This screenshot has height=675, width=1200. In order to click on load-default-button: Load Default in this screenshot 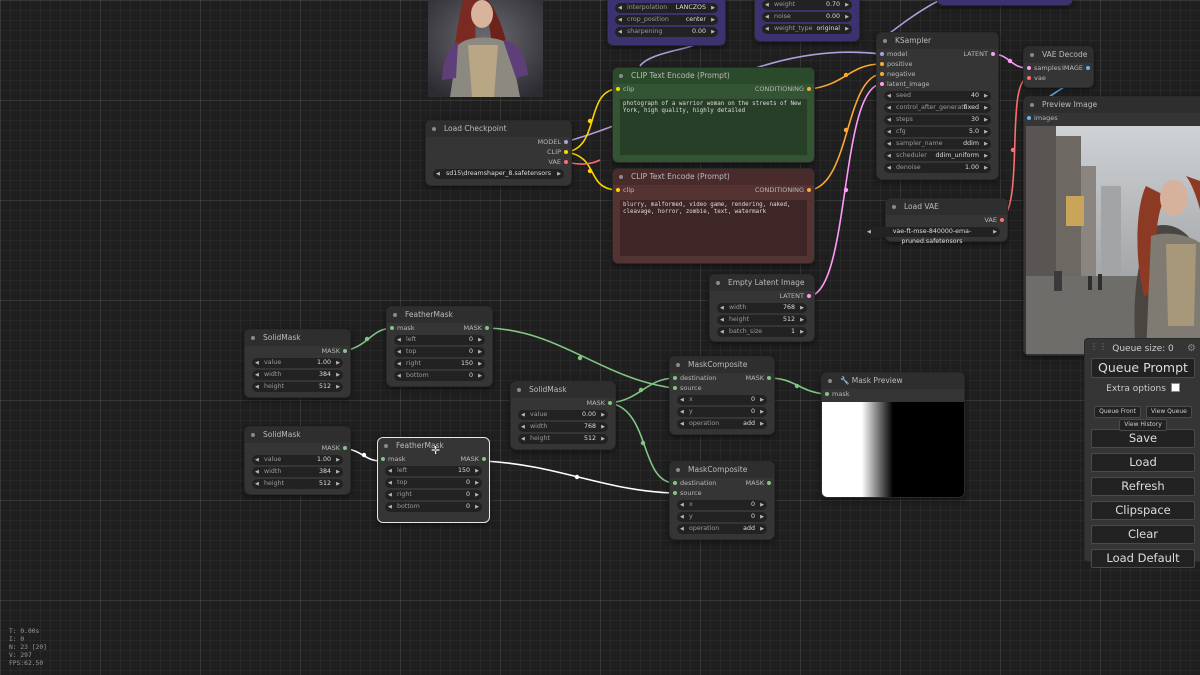, I will do `click(1143, 558)`.